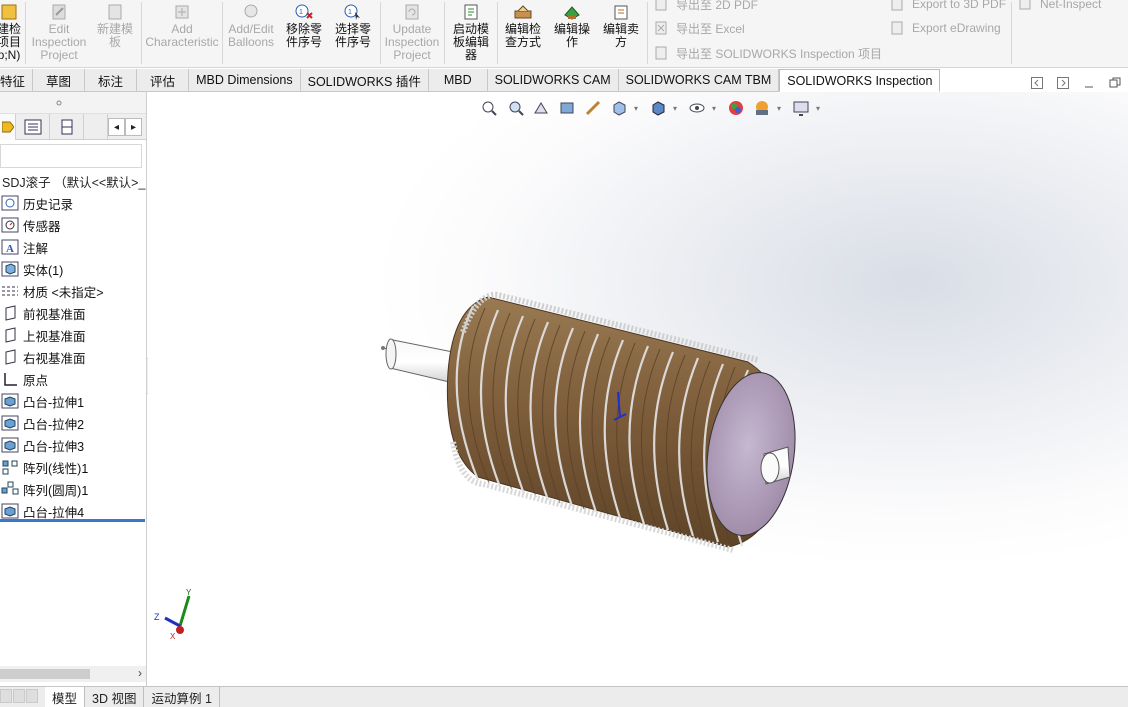 The height and width of the screenshot is (707, 1128). I want to click on export-excel-button: 导出至 Excel, so click(698, 28).